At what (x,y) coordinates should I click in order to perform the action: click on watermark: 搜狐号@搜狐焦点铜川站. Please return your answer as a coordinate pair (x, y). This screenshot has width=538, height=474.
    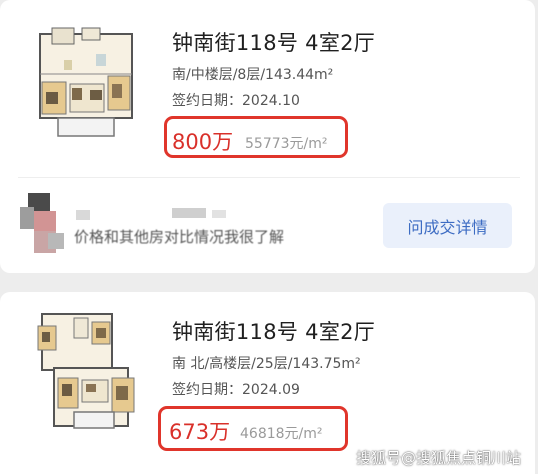
    Looking at the image, I should click on (439, 458).